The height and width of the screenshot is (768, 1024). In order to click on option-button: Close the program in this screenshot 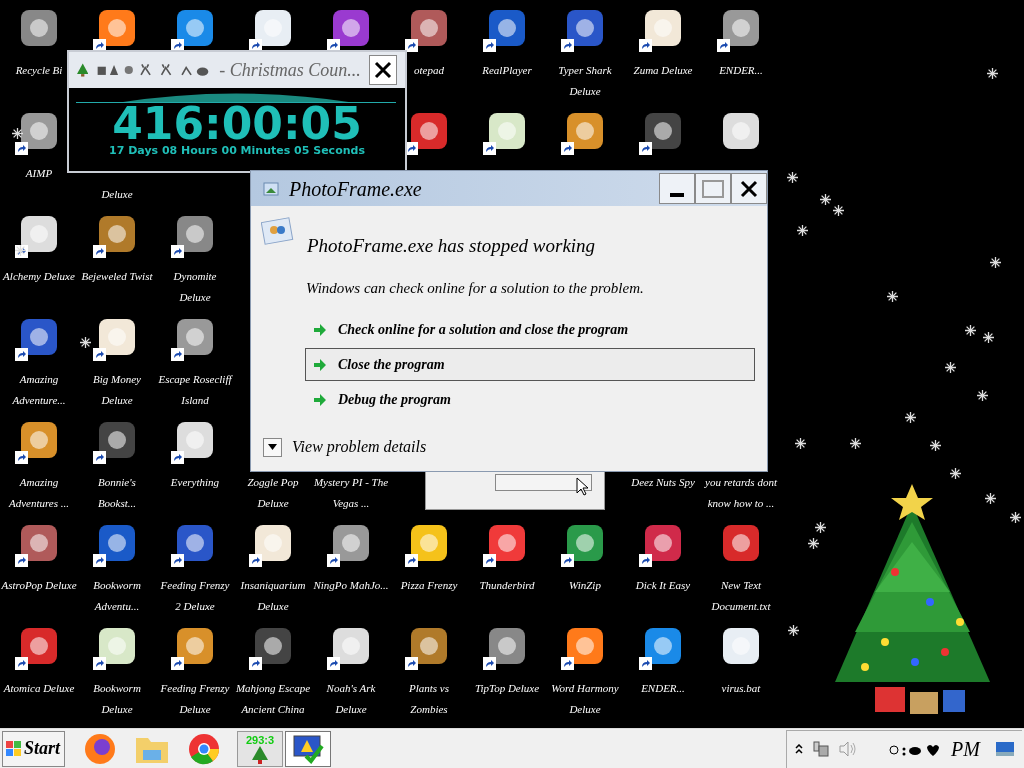, I will do `click(530, 364)`.